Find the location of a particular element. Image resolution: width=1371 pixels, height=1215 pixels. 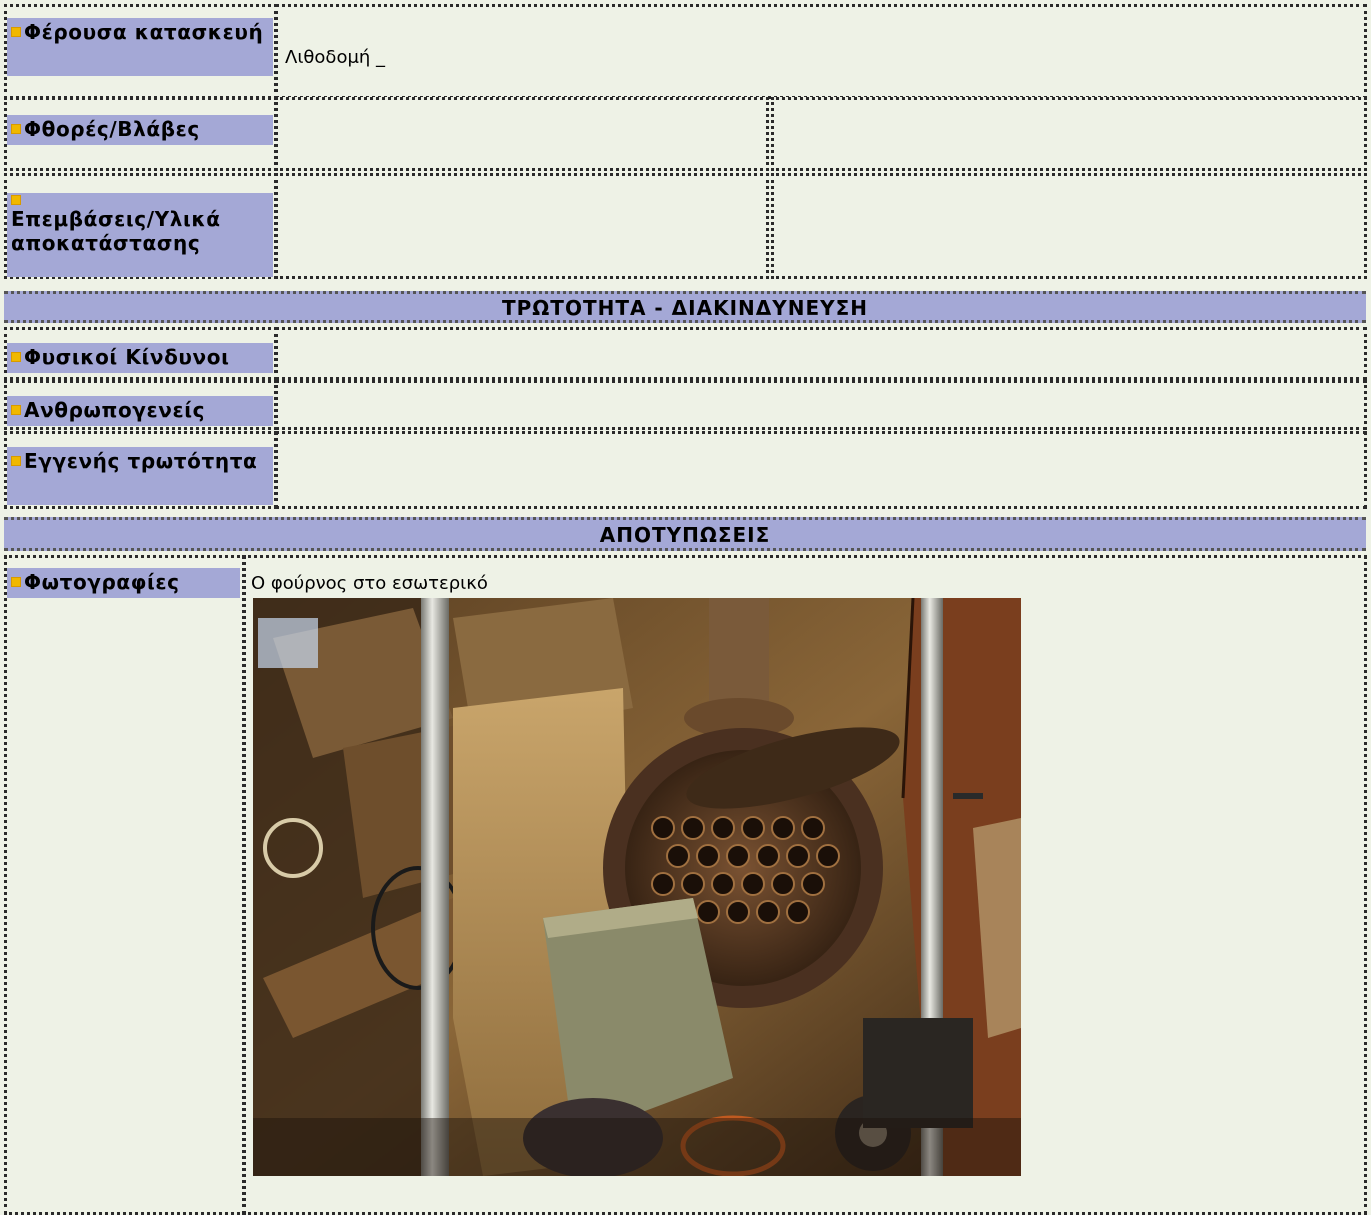

window-gap is located at coordinates (288, 643).